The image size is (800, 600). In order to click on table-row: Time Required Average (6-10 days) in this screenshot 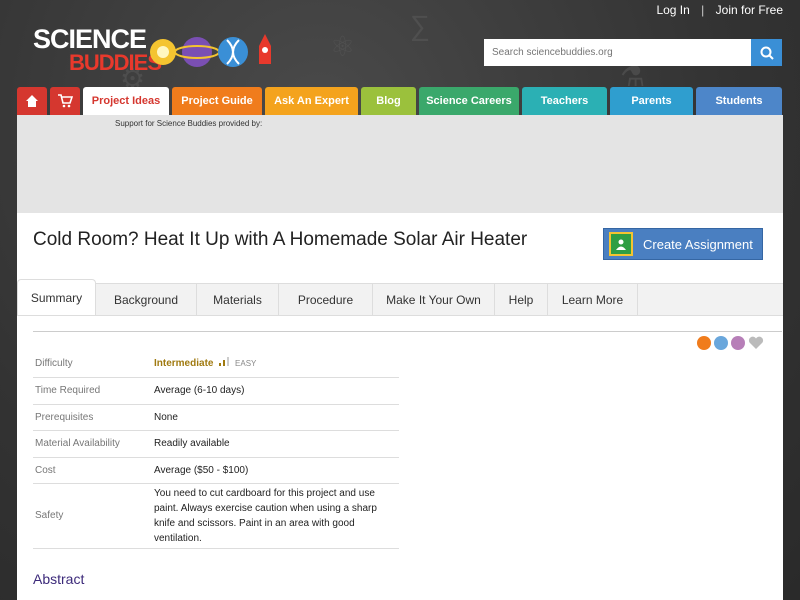, I will do `click(216, 391)`.